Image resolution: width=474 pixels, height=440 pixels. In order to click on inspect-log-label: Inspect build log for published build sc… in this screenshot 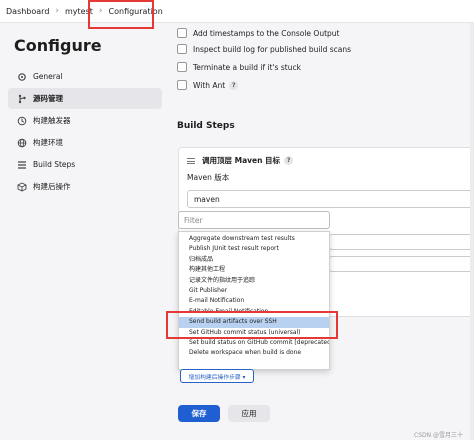, I will do `click(272, 49)`.